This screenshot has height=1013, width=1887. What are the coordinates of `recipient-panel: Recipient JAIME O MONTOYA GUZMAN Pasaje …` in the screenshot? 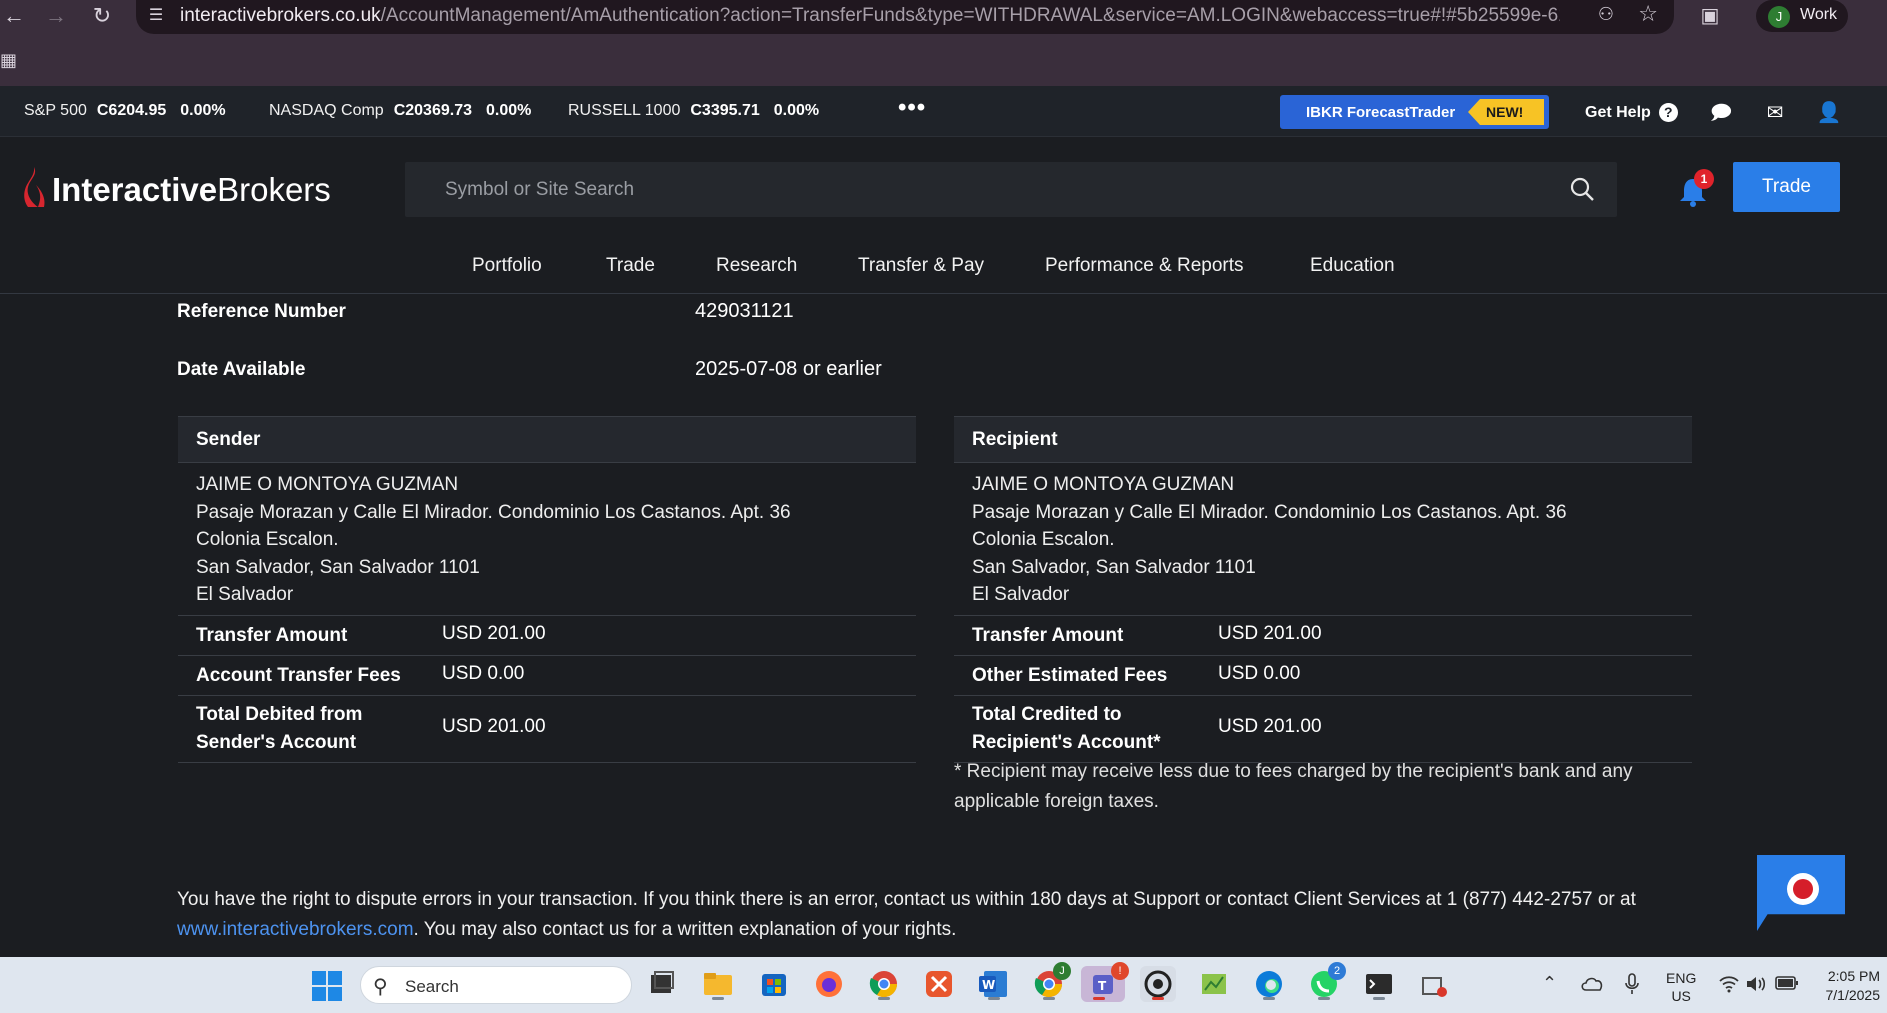 It's located at (1323, 589).